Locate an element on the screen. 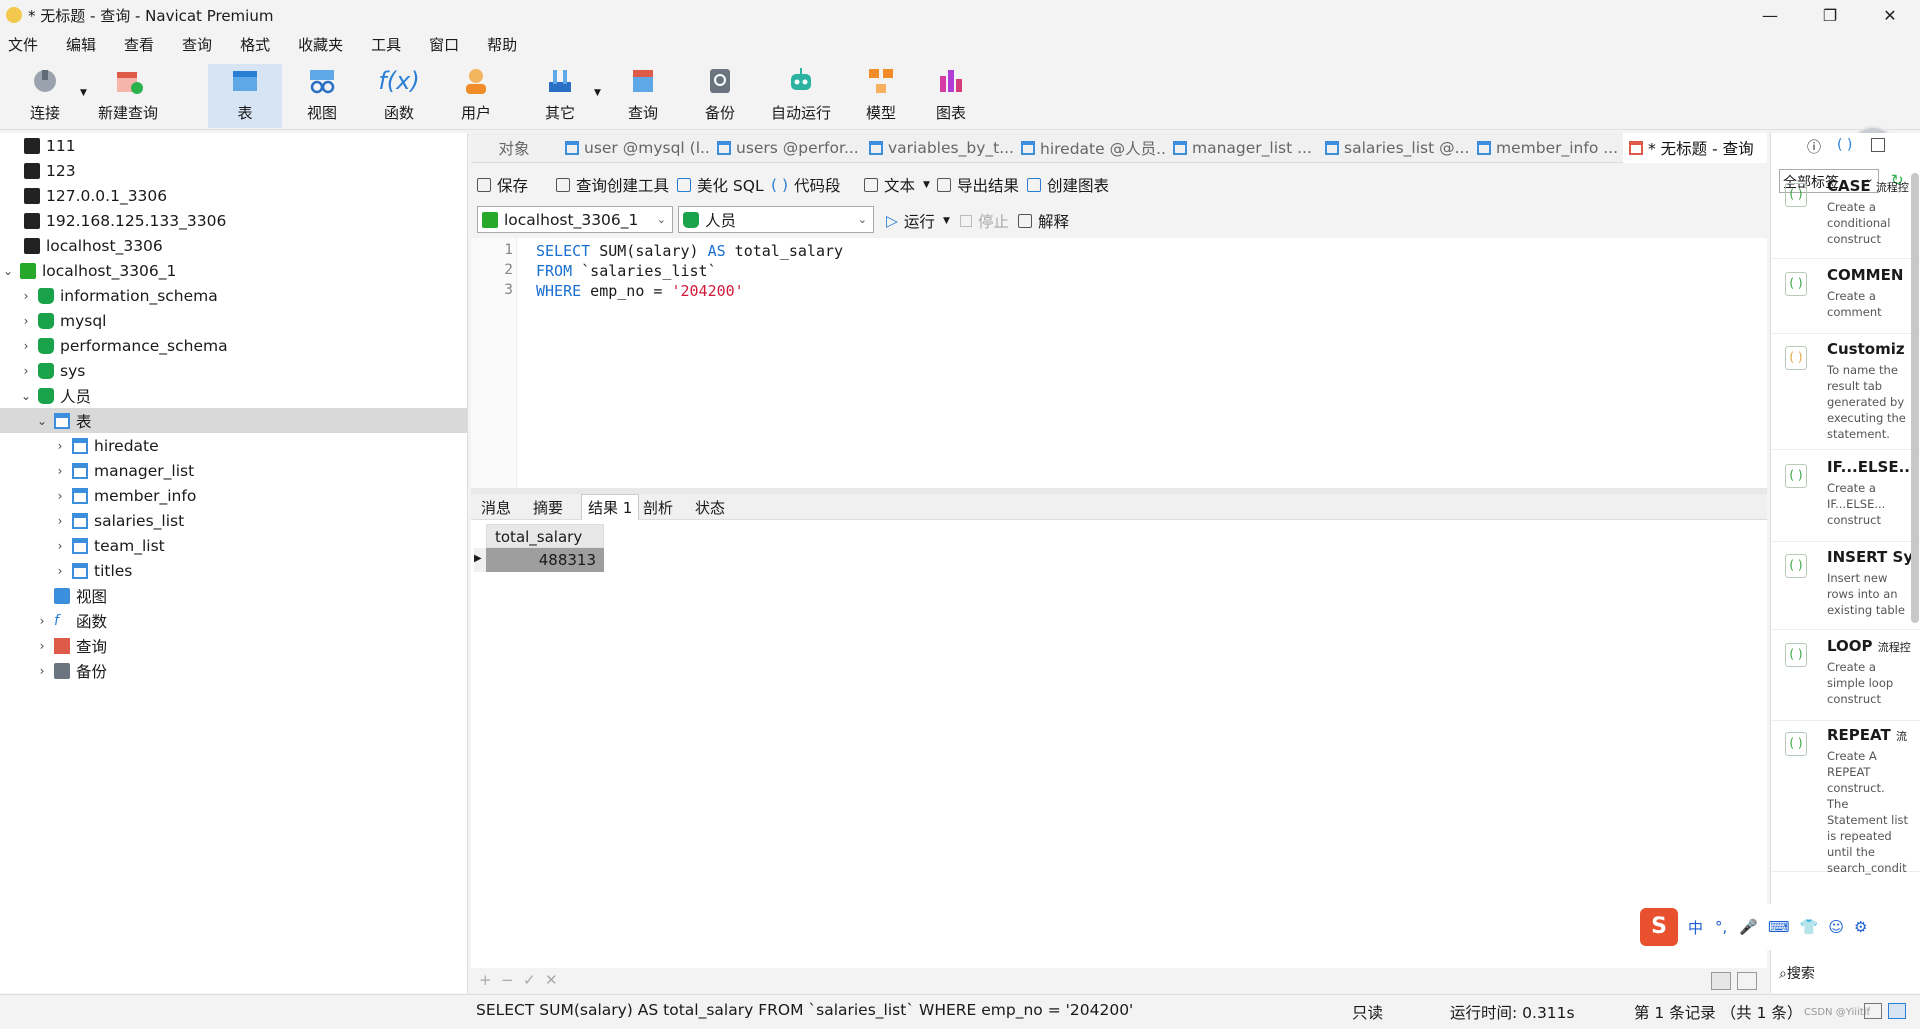 This screenshot has height=1029, width=1920. stop-button: 停止 is located at coordinates (984, 221).